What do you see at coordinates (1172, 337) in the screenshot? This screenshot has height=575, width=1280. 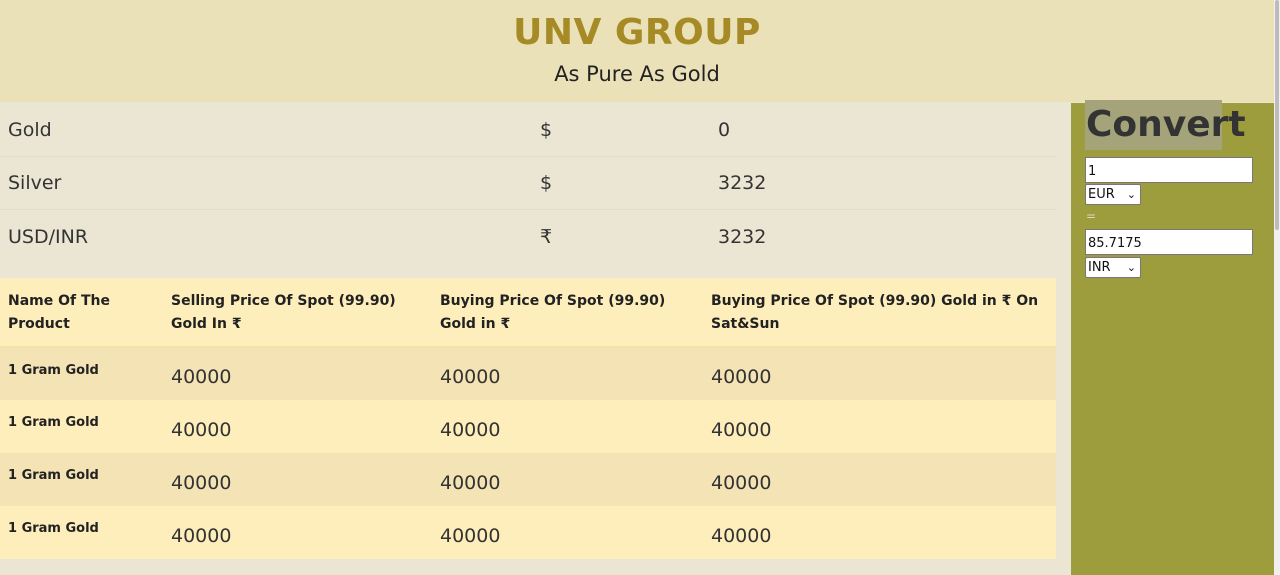 I see `currency-converter-panel: Convert EUR ⌄ = INR ⌄` at bounding box center [1172, 337].